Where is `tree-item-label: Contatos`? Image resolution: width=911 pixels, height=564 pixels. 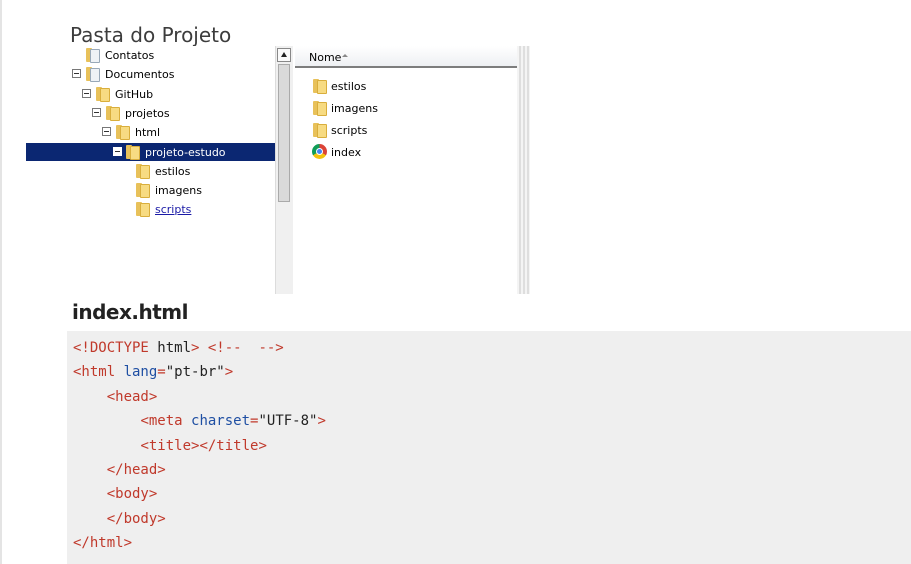 tree-item-label: Contatos is located at coordinates (130, 55).